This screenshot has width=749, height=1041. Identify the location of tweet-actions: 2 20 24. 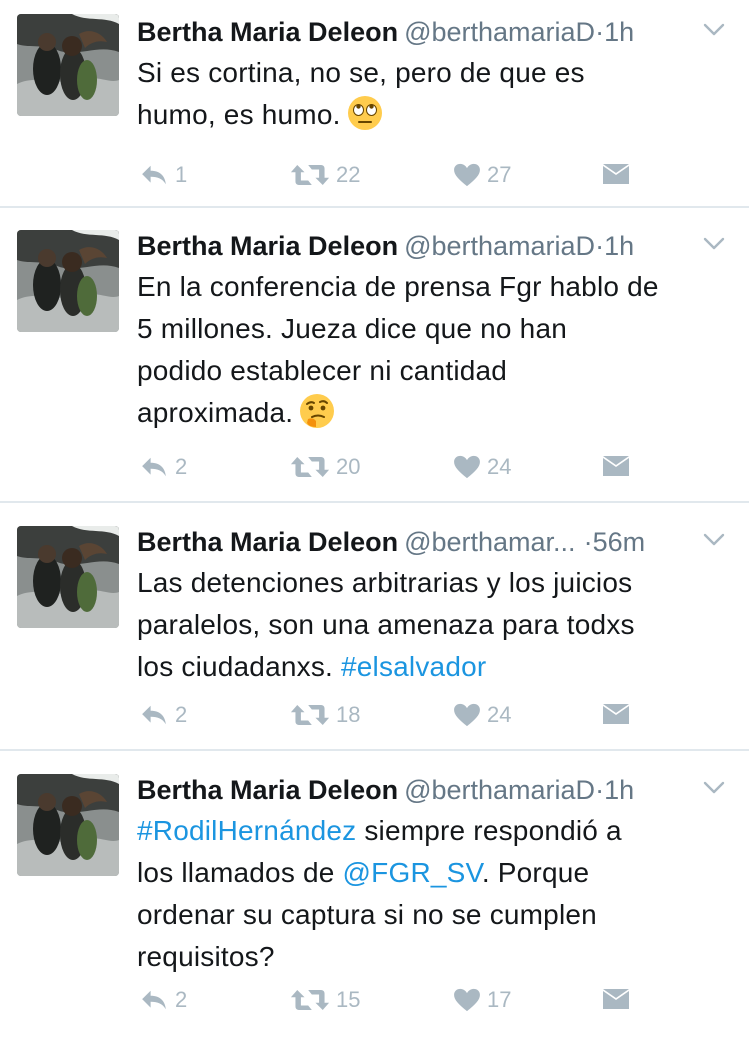
(387, 467).